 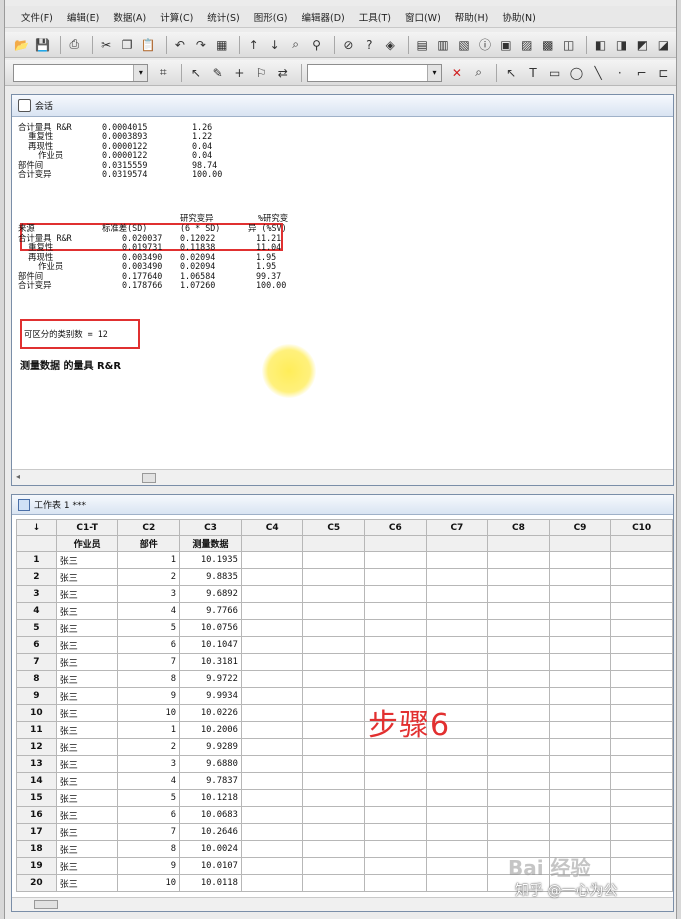 I want to click on arrow-down-icon: ↓, so click(x=274, y=45).